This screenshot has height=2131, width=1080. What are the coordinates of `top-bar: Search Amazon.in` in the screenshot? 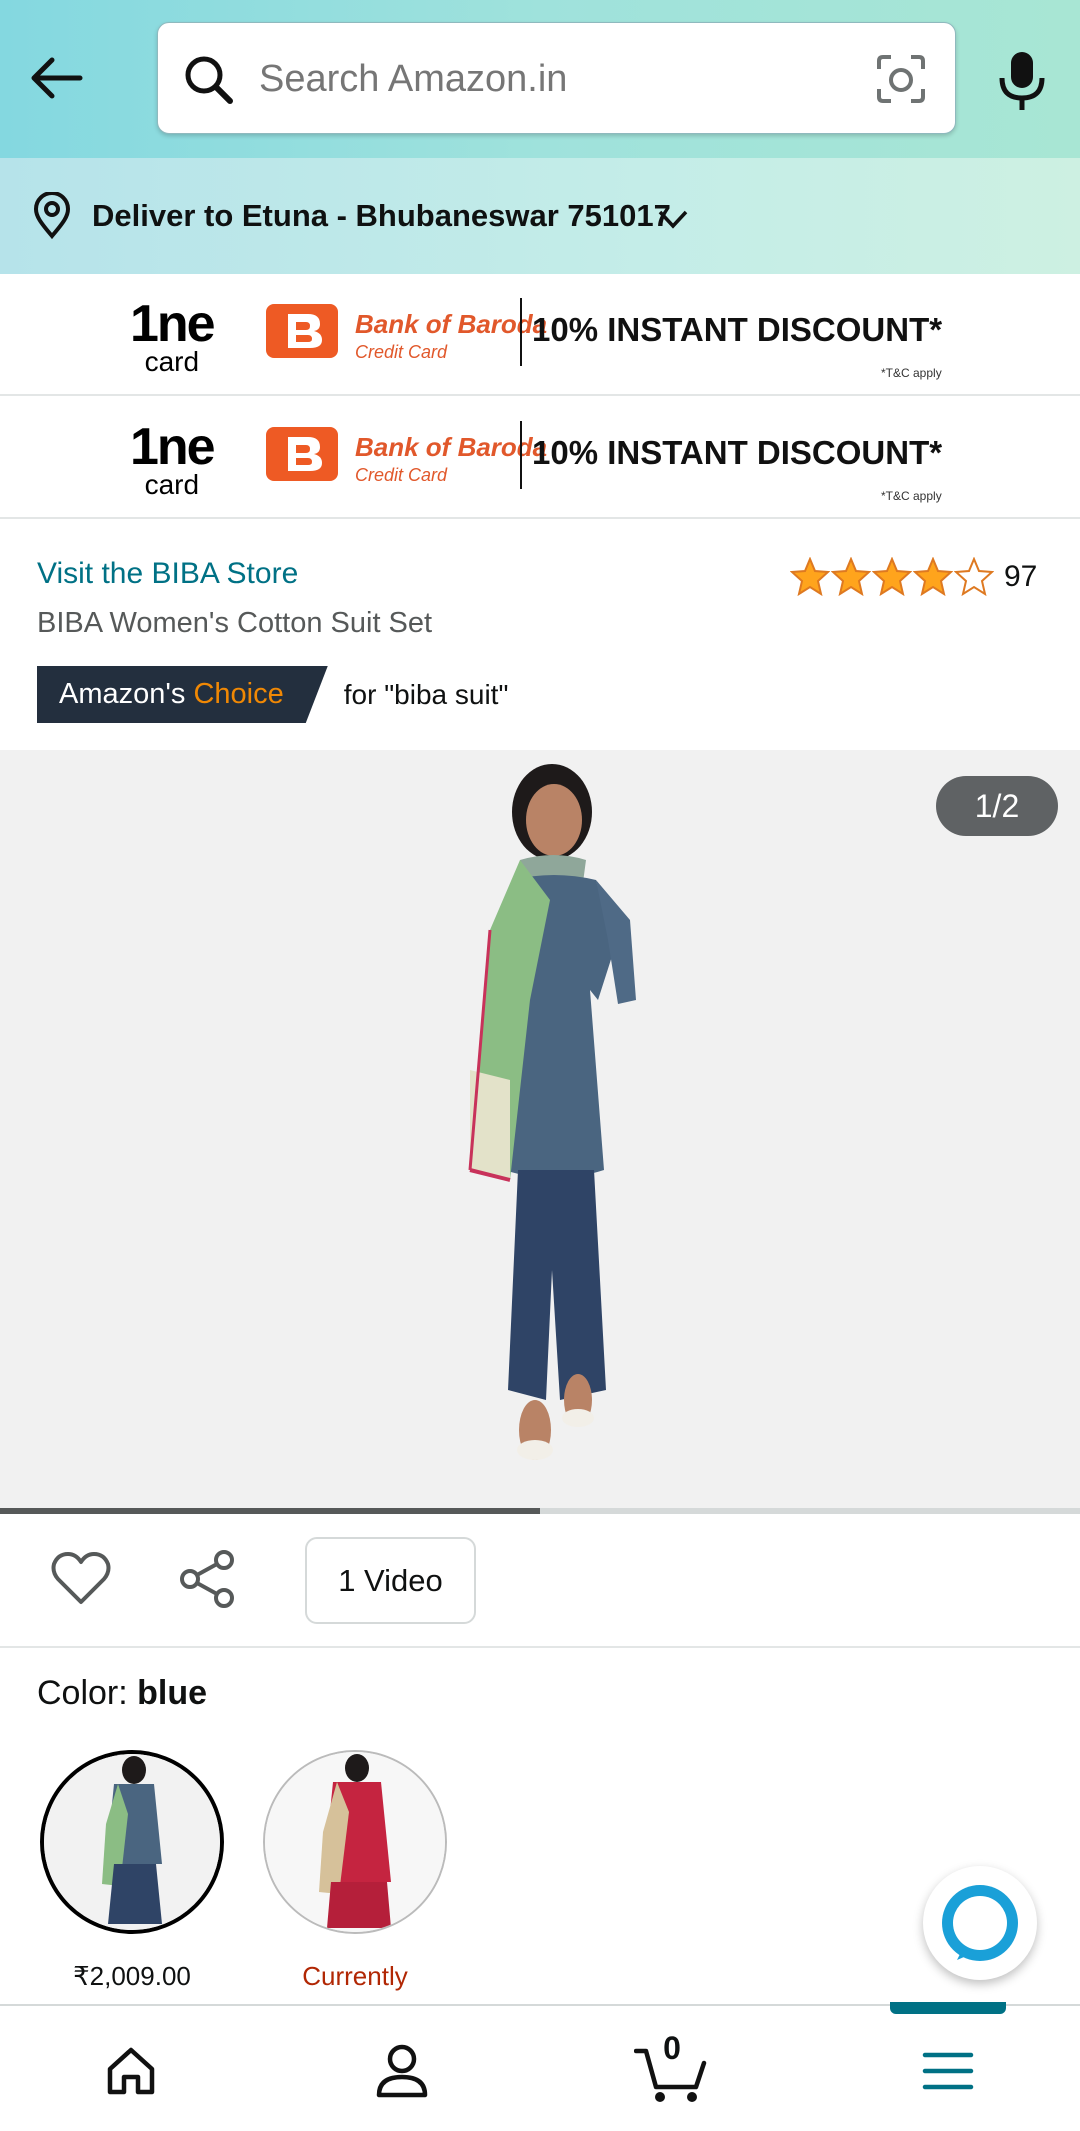 It's located at (540, 79).